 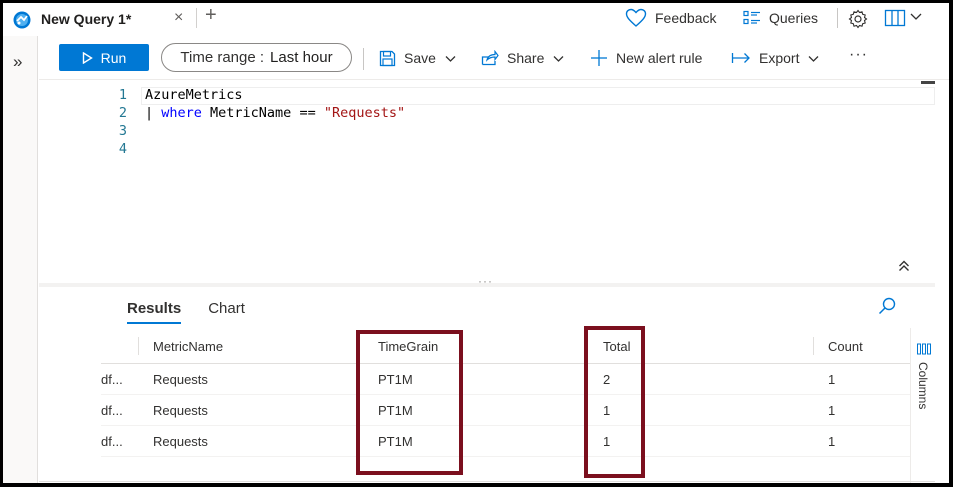 I want to click on line-number: 3, so click(x=122, y=131).